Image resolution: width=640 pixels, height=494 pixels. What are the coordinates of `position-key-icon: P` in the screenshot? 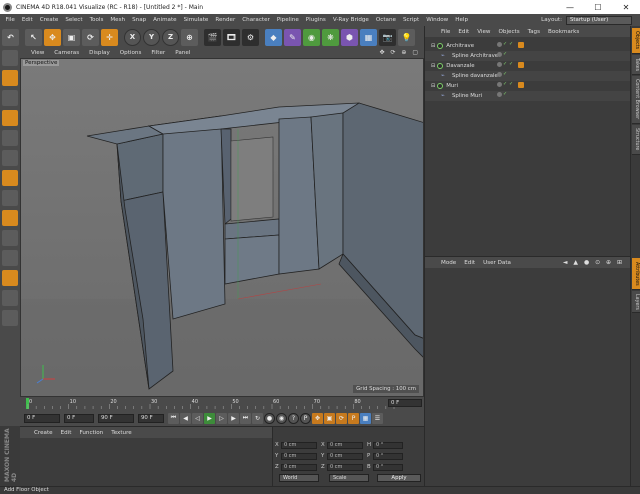 It's located at (305, 418).